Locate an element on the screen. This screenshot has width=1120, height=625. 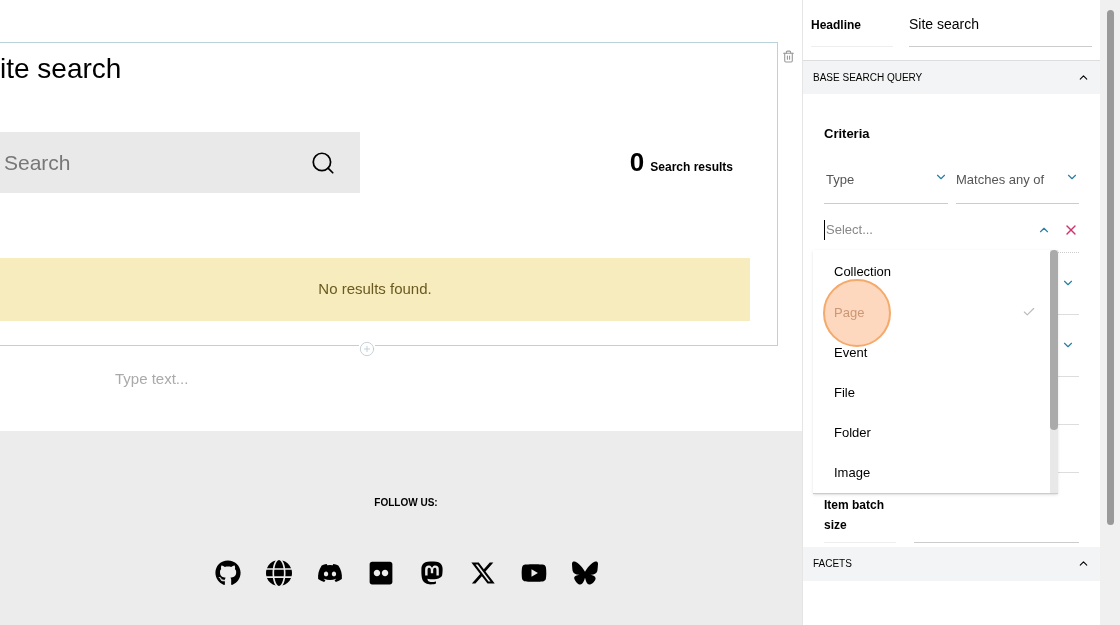
dropdown-scrollbar is located at coordinates (1054, 340).